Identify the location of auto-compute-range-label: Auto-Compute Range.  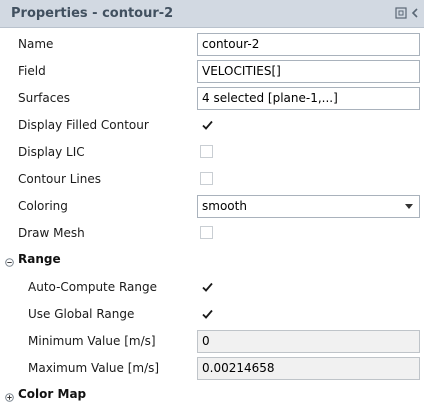
(92, 287).